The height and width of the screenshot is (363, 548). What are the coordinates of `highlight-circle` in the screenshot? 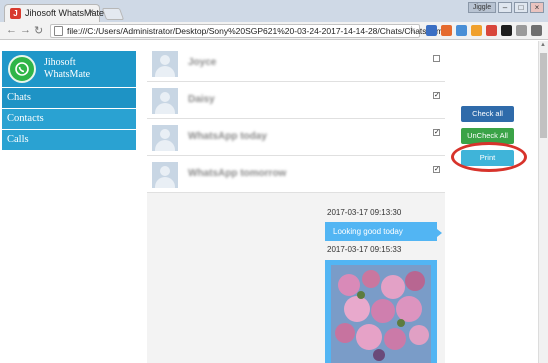 It's located at (489, 157).